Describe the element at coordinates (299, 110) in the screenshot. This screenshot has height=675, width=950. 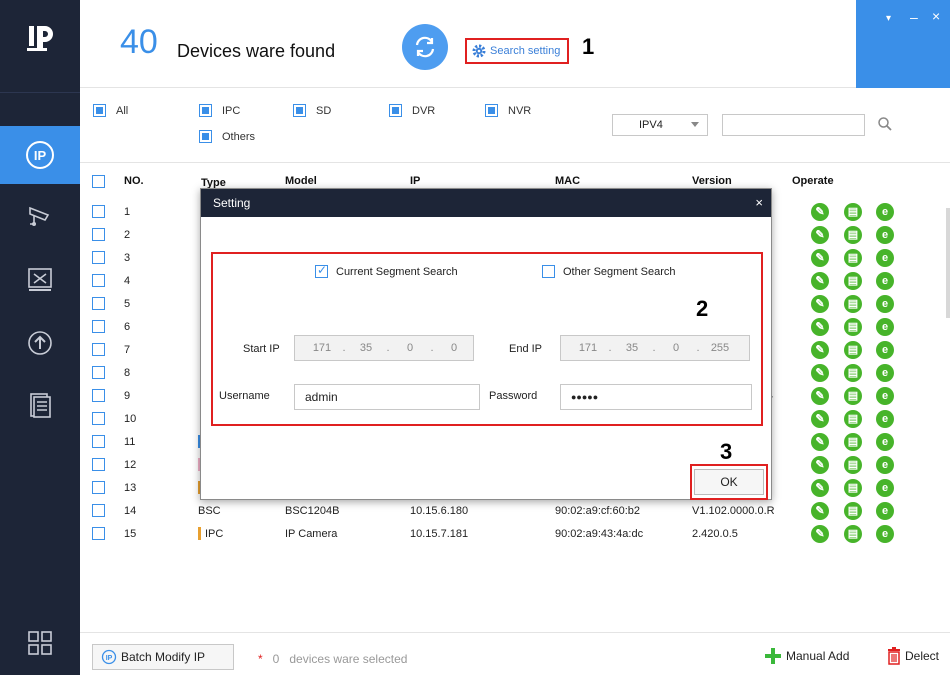
I see `filter-sd-checkbox` at that location.